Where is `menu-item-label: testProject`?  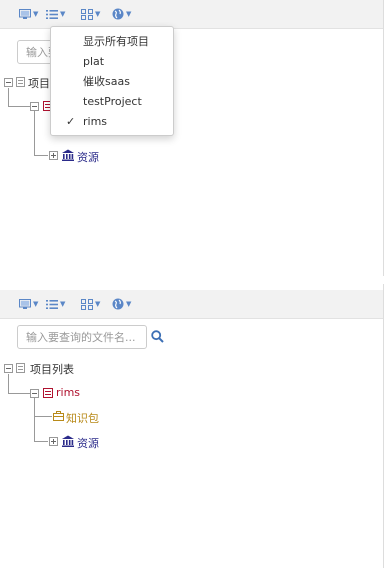 menu-item-label: testProject is located at coordinates (112, 101).